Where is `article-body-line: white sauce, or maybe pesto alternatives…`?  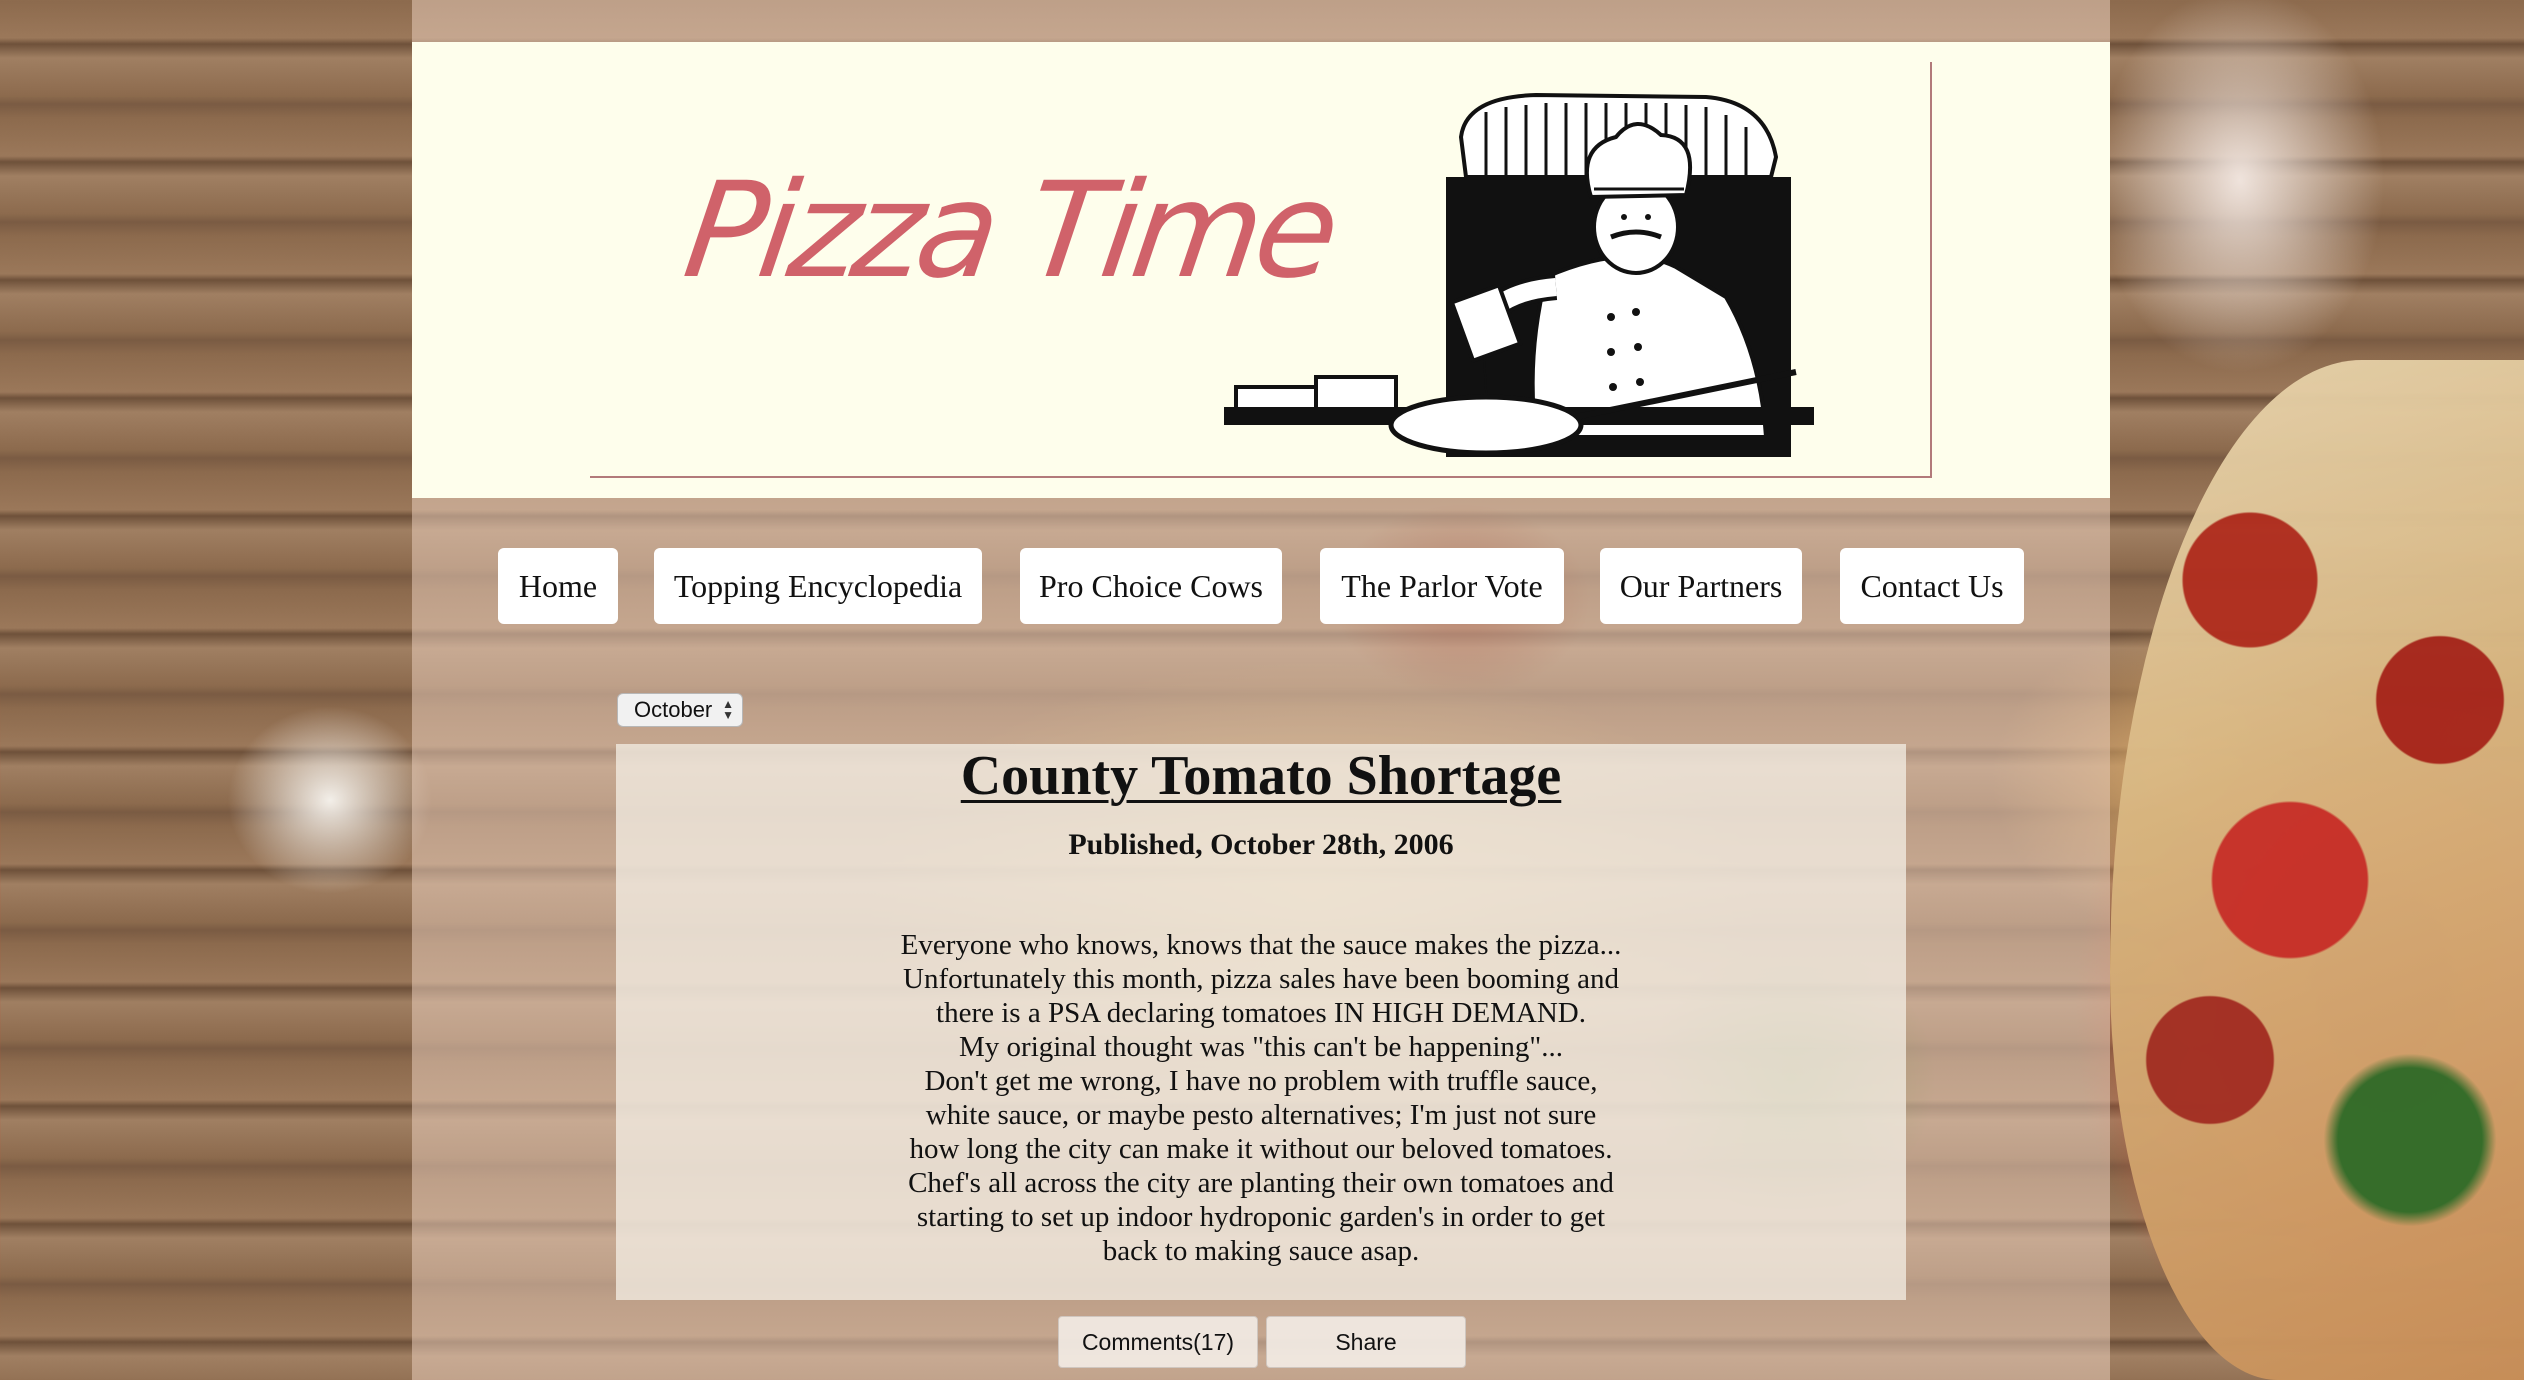 article-body-line: white sauce, or maybe pesto alternatives… is located at coordinates (1261, 1115).